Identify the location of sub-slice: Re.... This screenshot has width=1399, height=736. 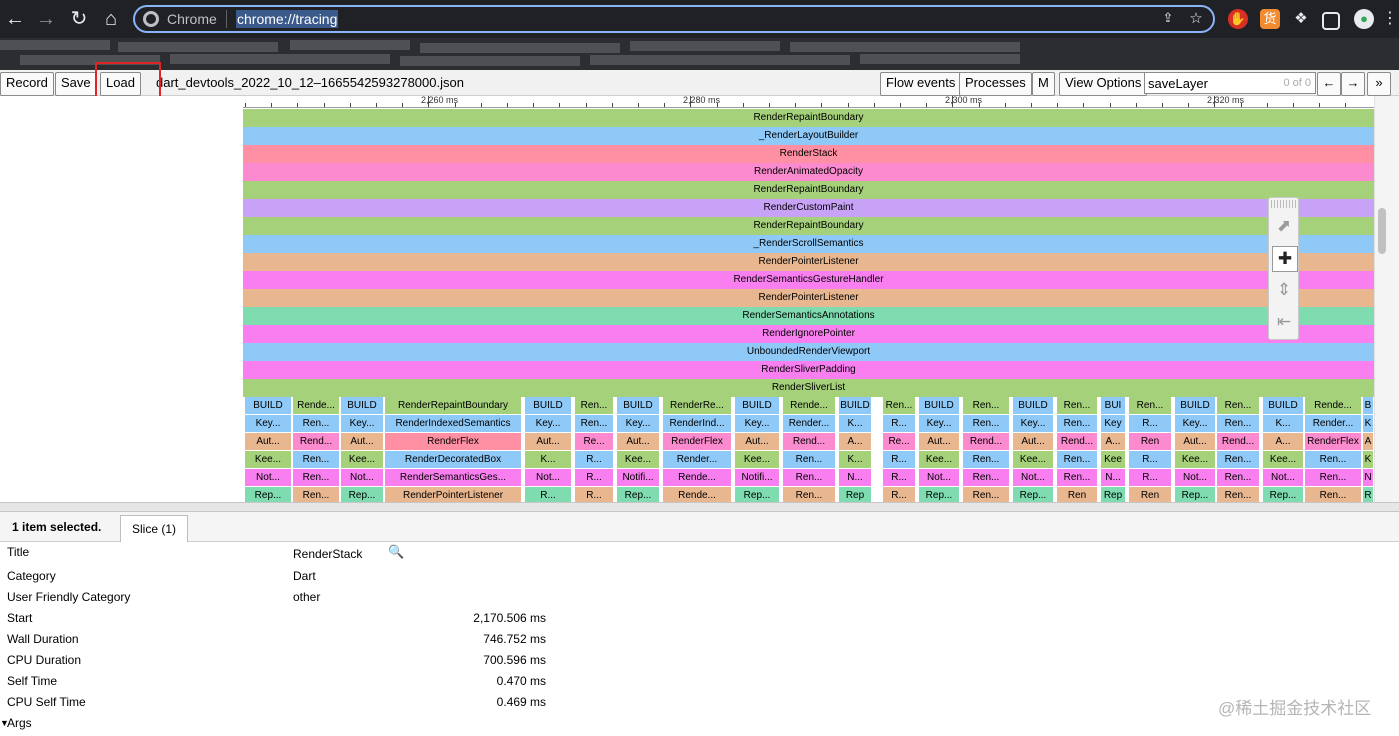
(594, 441).